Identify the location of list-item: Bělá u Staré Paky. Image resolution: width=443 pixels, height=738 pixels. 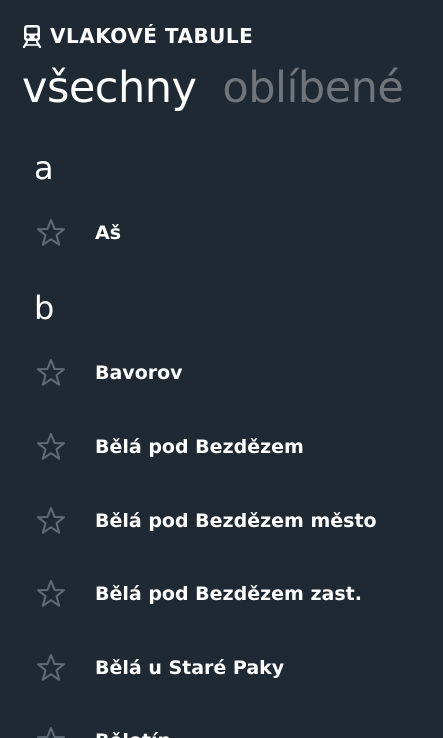
(221, 670).